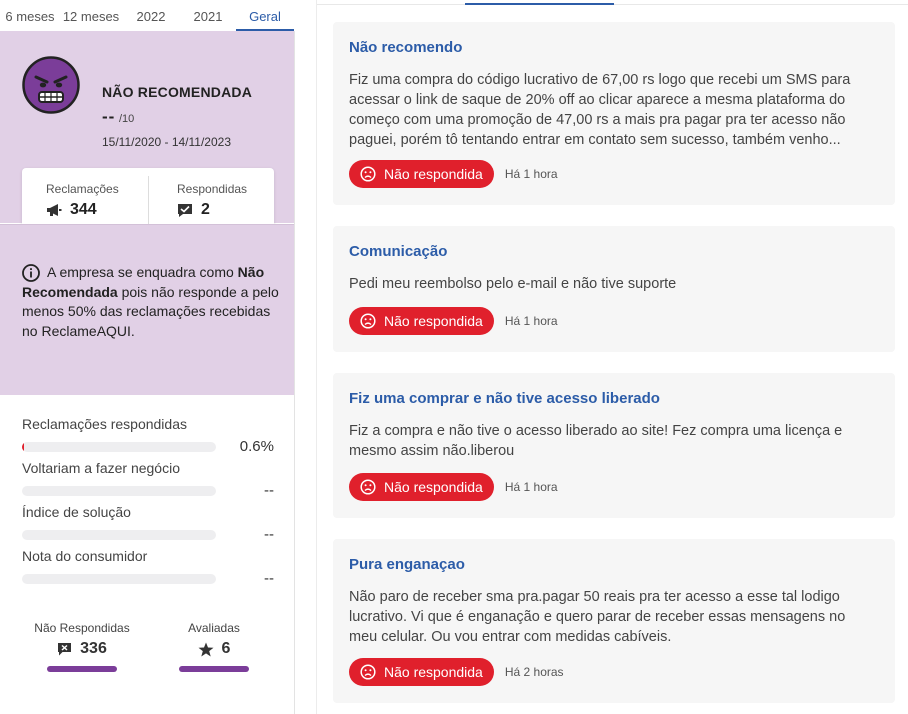  I want to click on metric-voltariam: Voltariam a fazer negócio --, so click(148, 482).